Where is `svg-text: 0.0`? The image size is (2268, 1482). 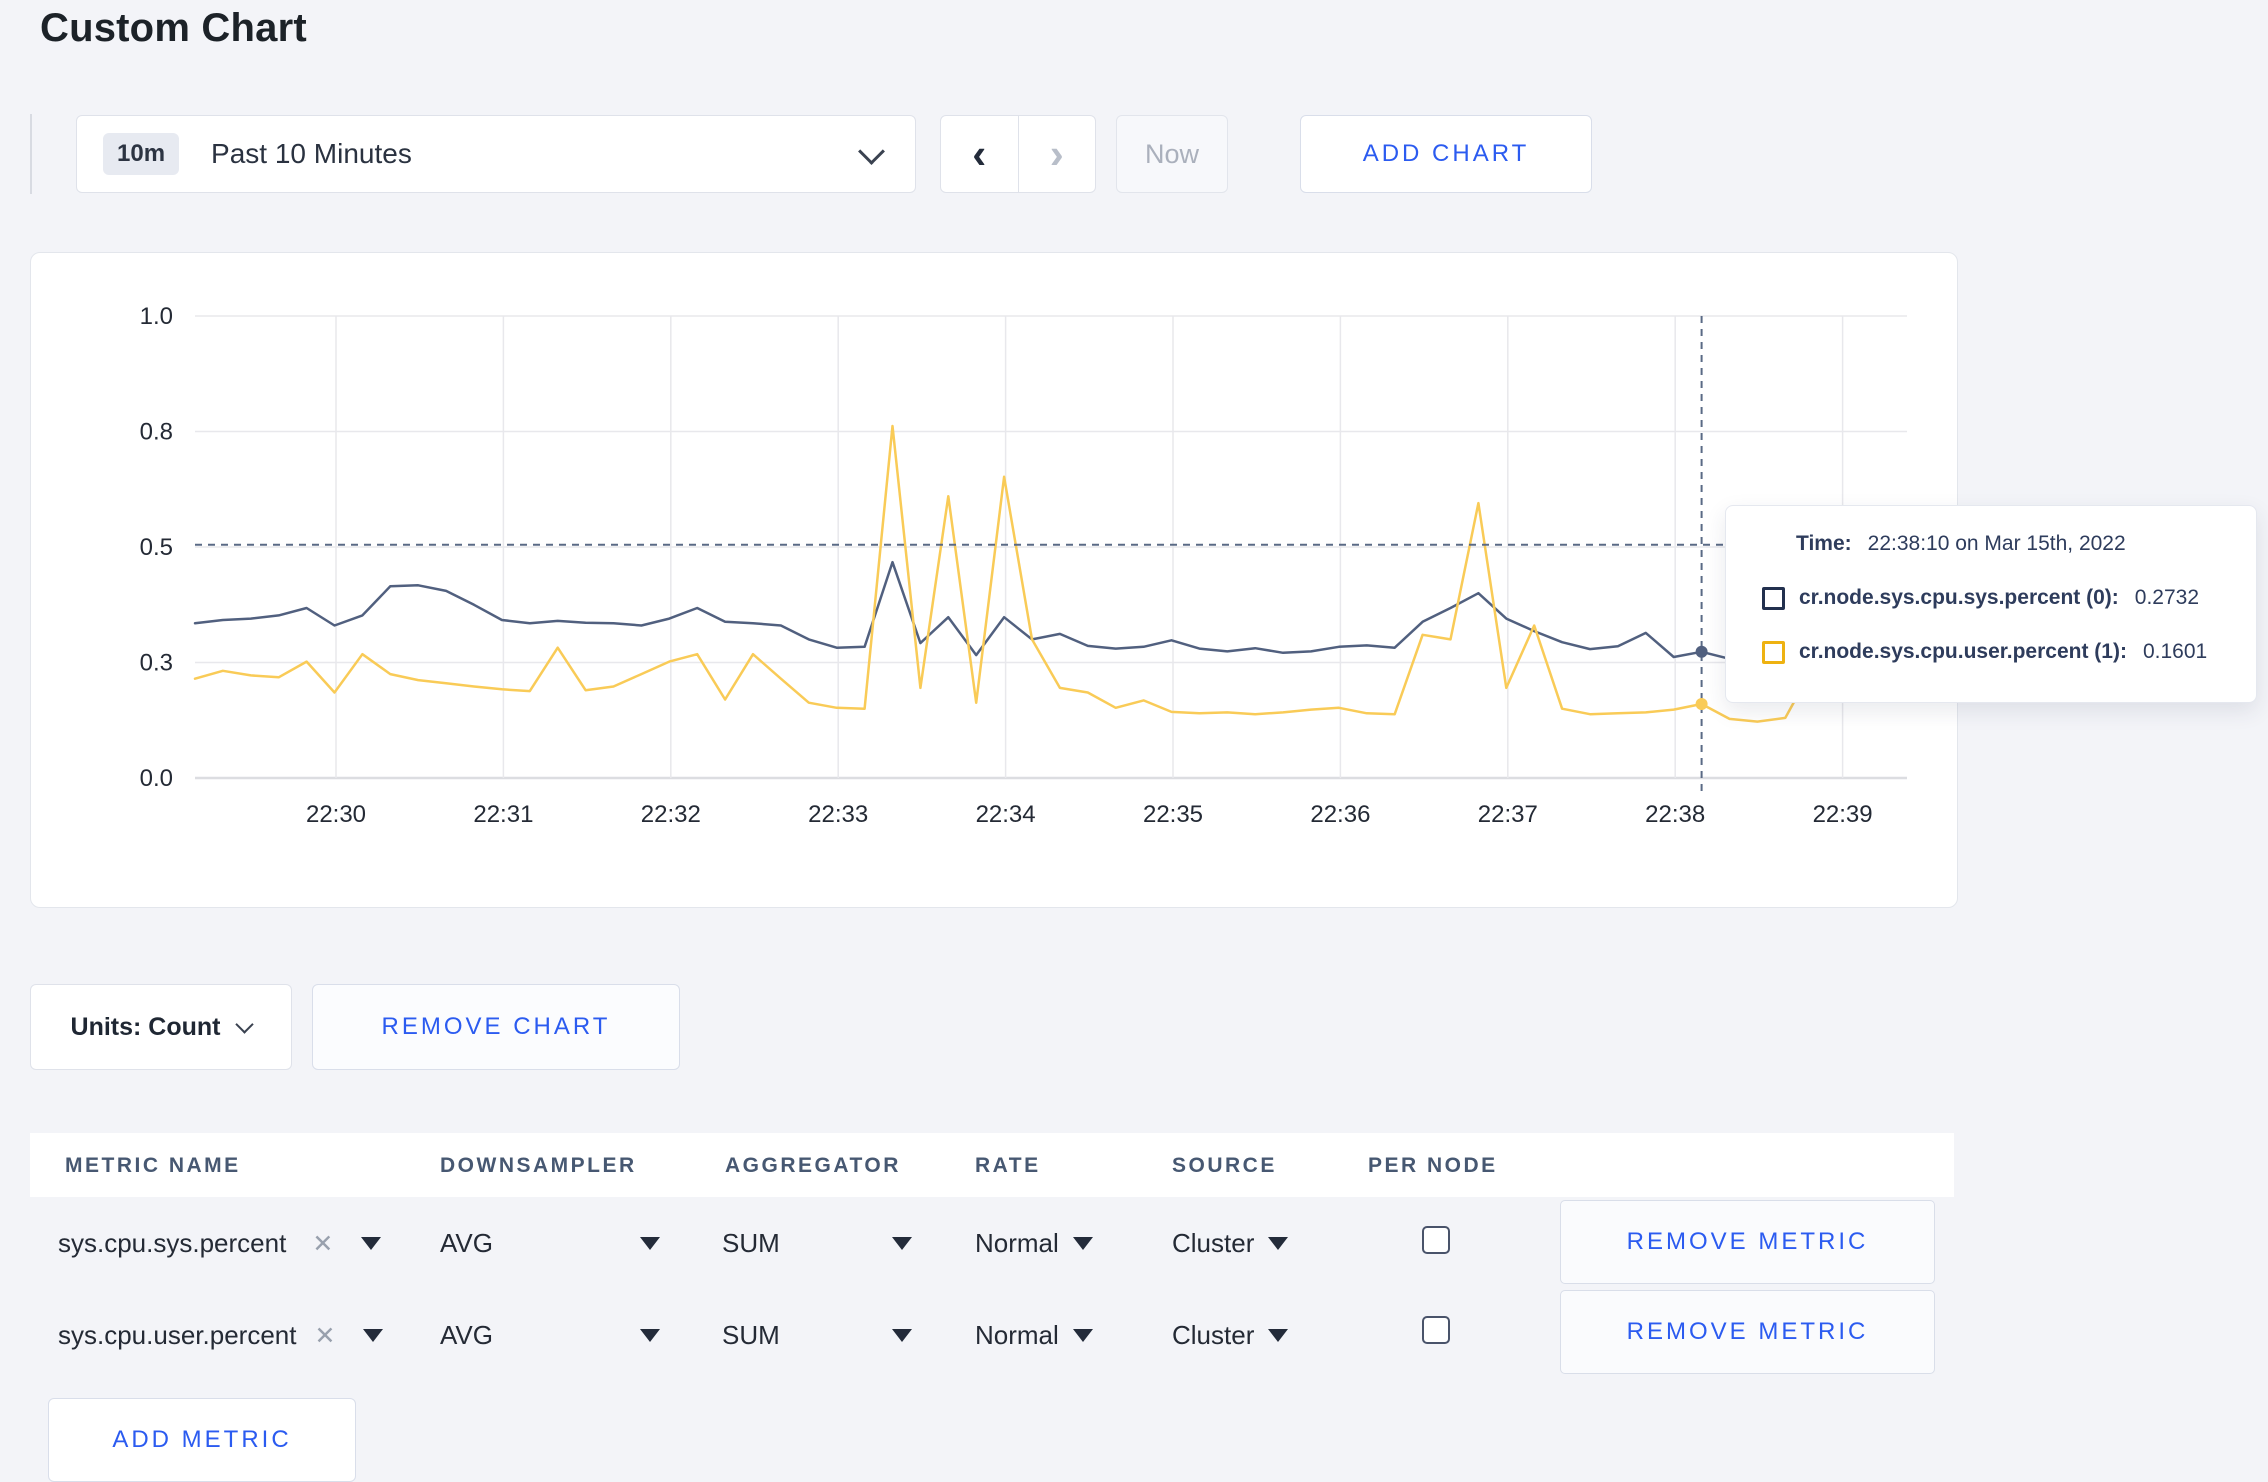
svg-text: 0.0 is located at coordinates (156, 778).